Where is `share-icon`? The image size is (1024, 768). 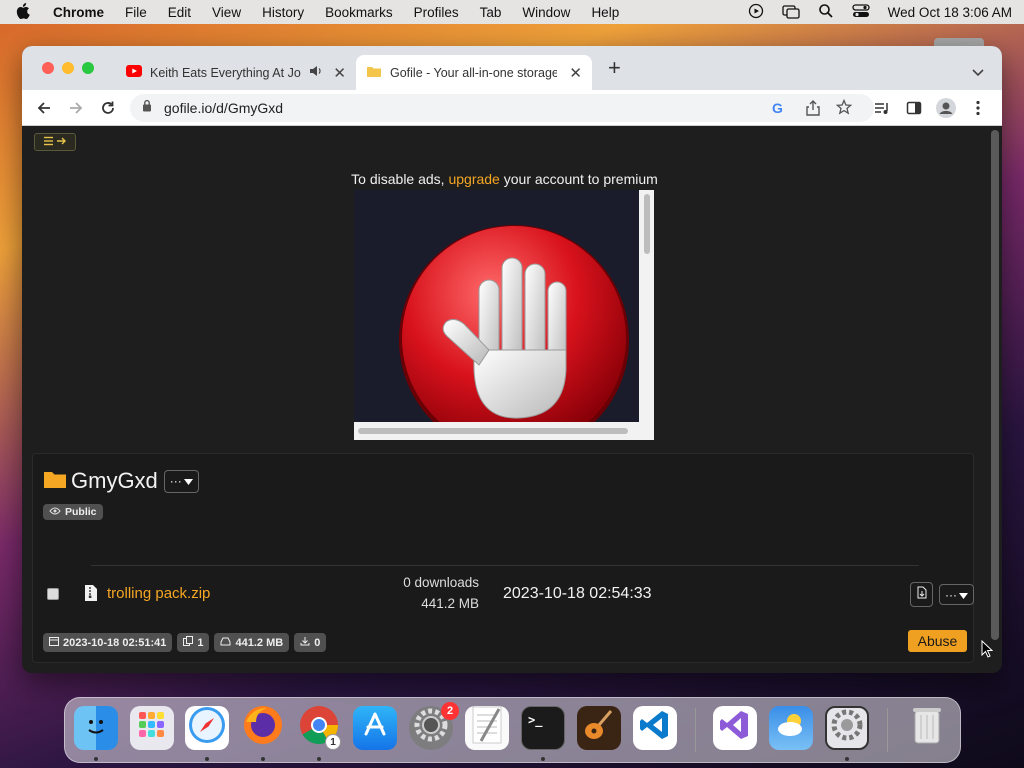
share-icon is located at coordinates (813, 110).